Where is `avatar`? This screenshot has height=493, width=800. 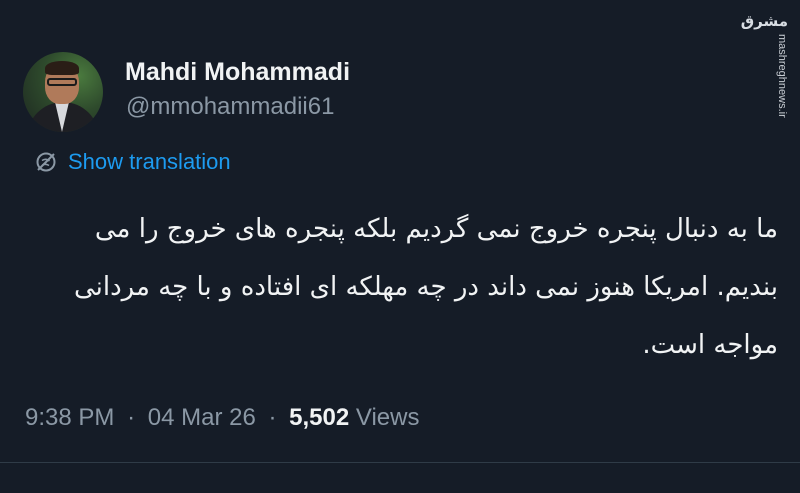
avatar is located at coordinates (63, 92).